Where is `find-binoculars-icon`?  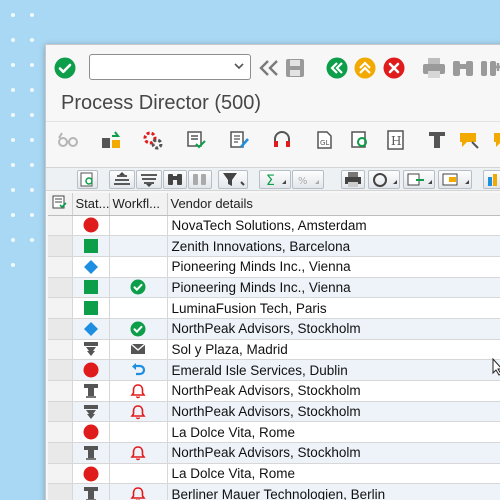
find-binoculars-icon is located at coordinates (463, 68).